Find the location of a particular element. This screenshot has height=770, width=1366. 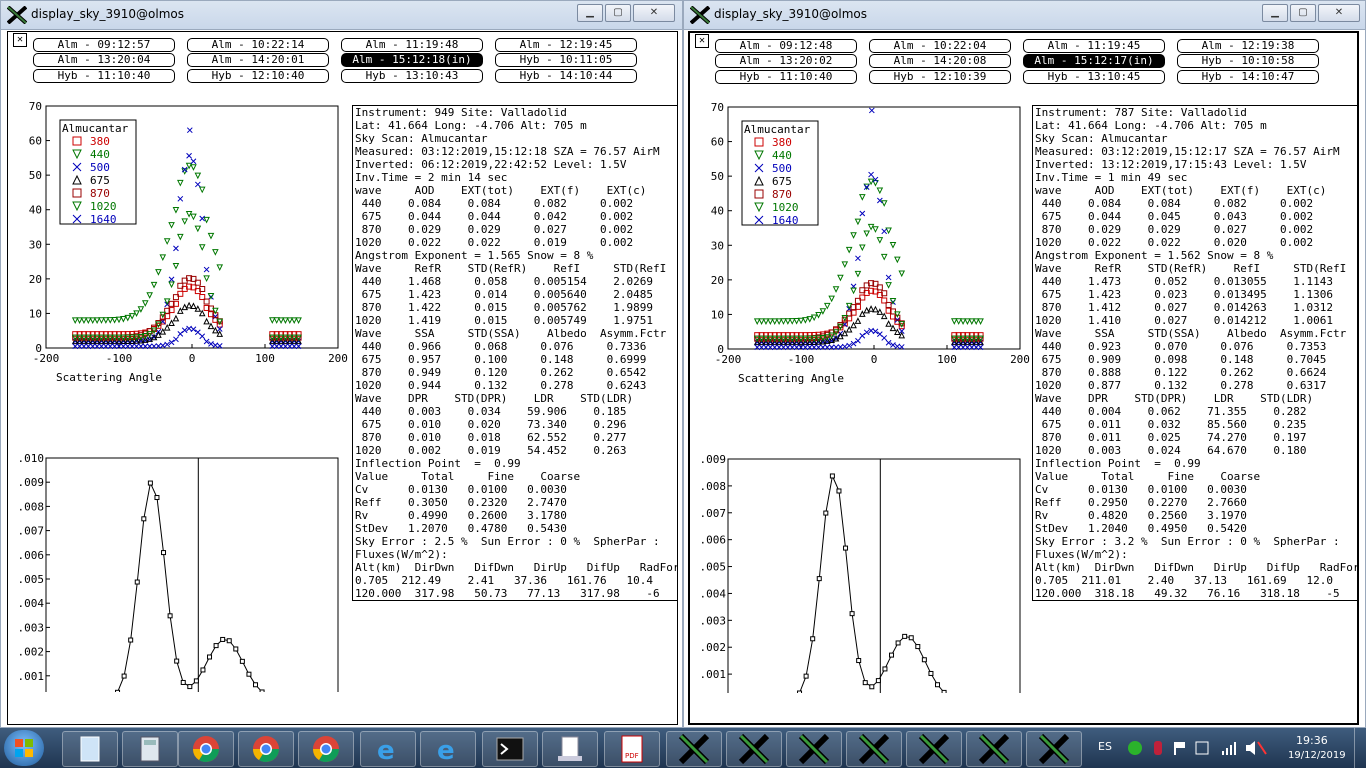

taskbar-terminal is located at coordinates (510, 749).